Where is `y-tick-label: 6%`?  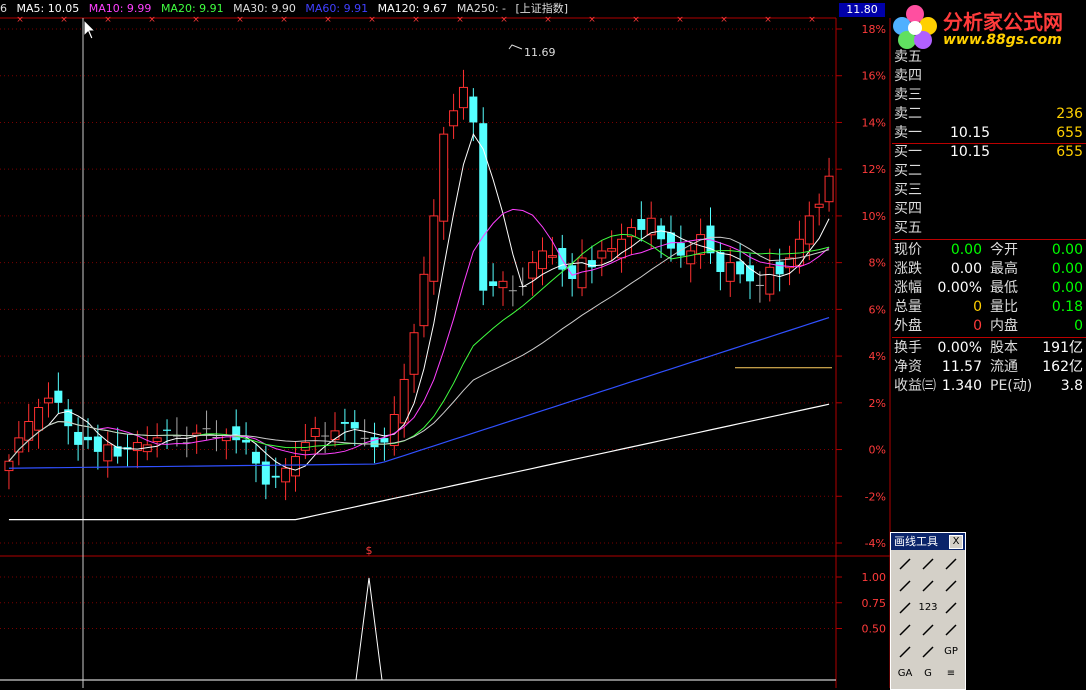
y-tick-label: 6% is located at coordinates (877, 309).